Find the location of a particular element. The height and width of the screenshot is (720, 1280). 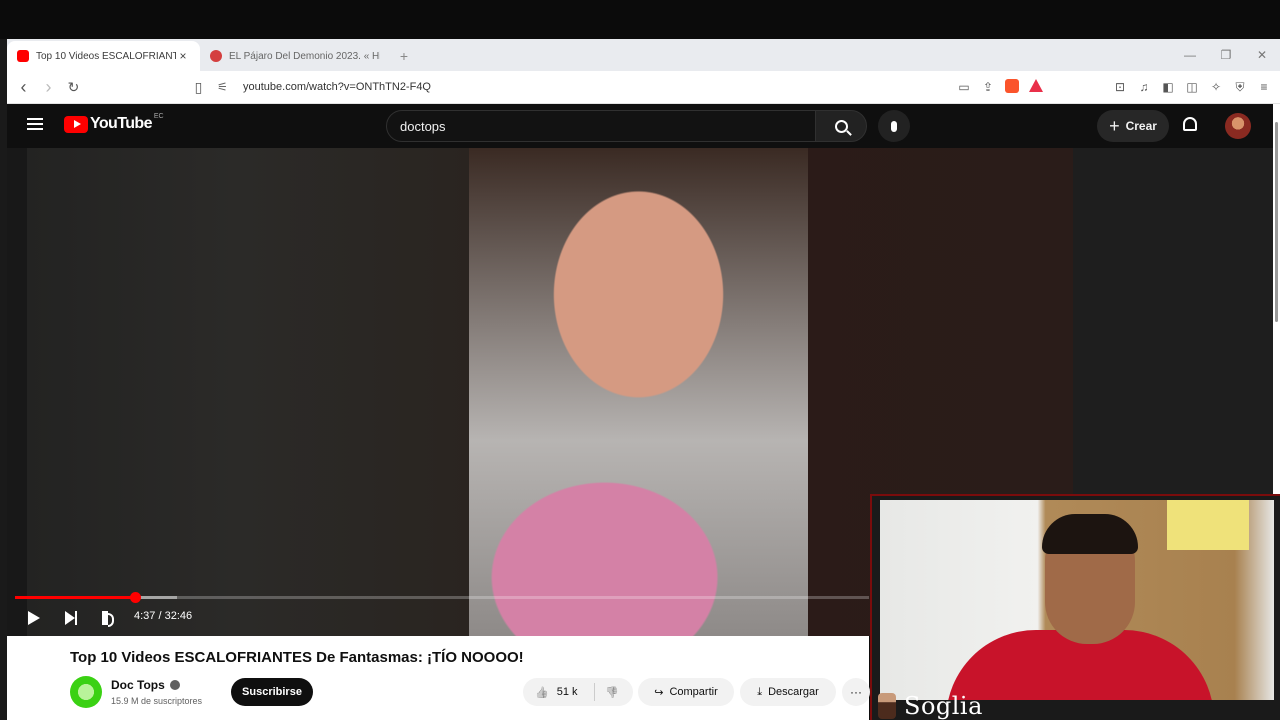

url-field: ⚟ youtube.com/watch?v=ONThTN2-F4Q is located at coordinates (584, 87).